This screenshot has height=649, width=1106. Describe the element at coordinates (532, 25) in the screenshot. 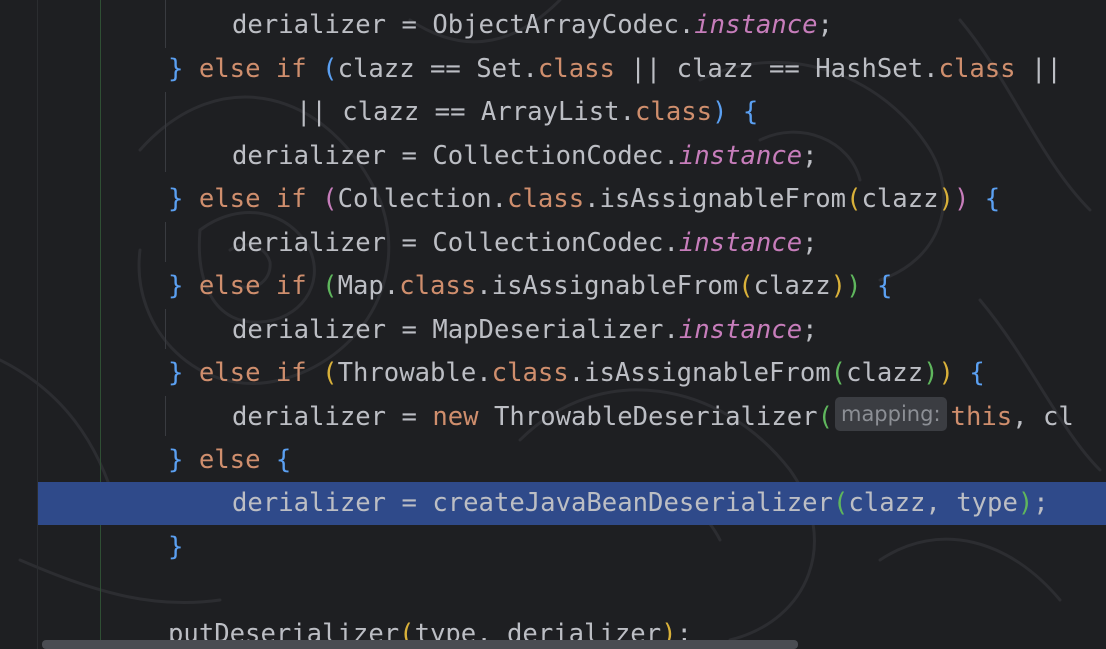

I see `code-text: derializer = ObjectArrayCodec.instance;` at that location.